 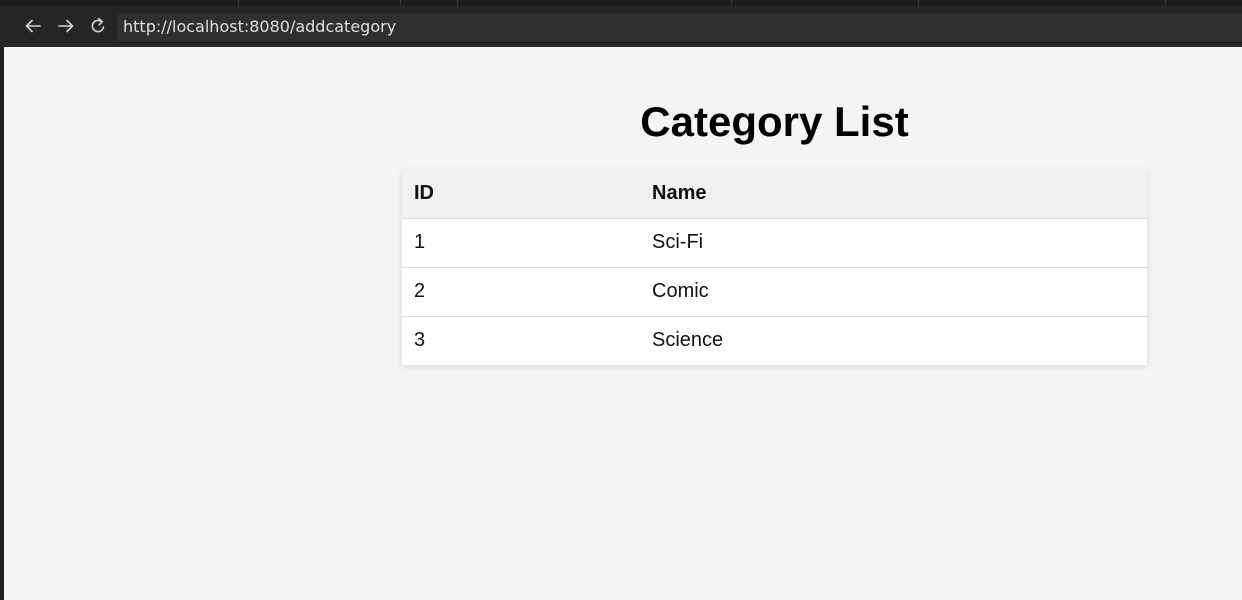 I want to click on cell-name: Science, so click(x=688, y=340).